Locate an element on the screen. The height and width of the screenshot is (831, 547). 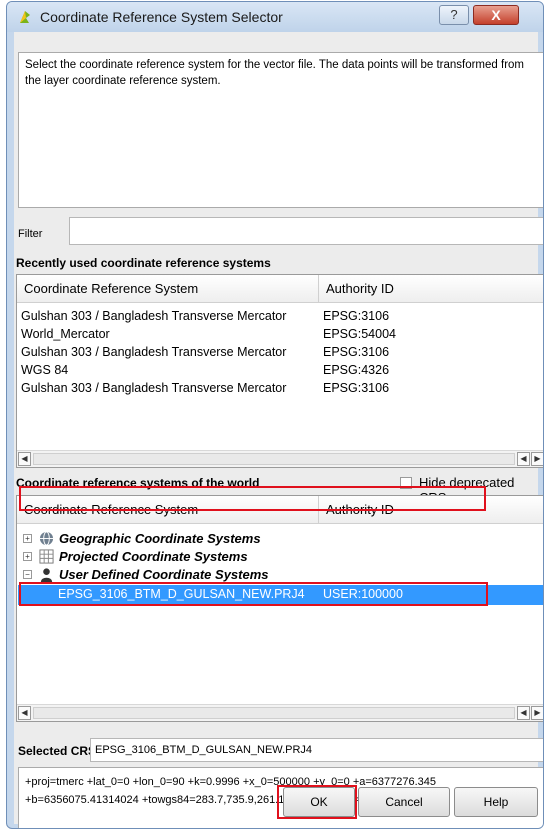
tree-node-geographic: + Geographic Coordinate Systems is located at coordinates (280, 539).